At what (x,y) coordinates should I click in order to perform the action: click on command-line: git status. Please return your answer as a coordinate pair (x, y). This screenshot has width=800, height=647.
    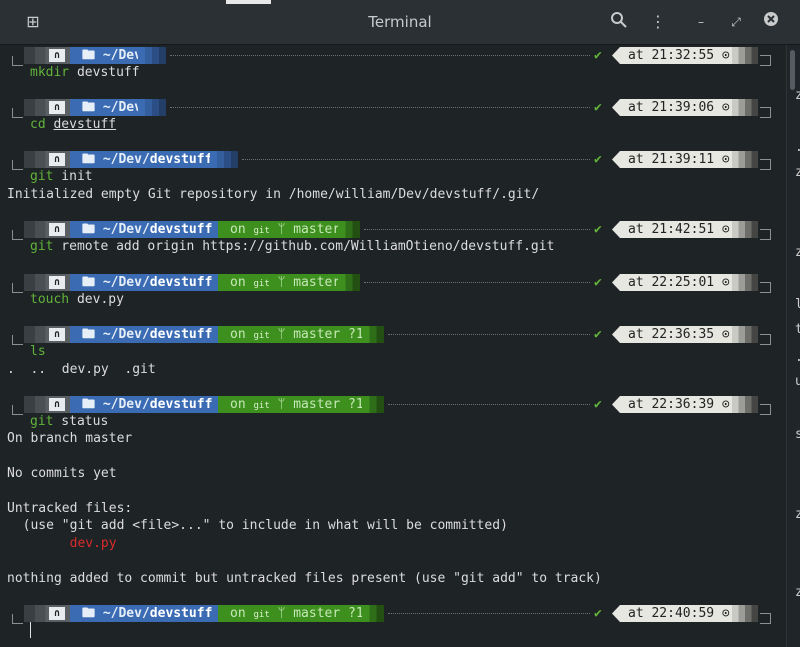
    Looking at the image, I should click on (69, 421).